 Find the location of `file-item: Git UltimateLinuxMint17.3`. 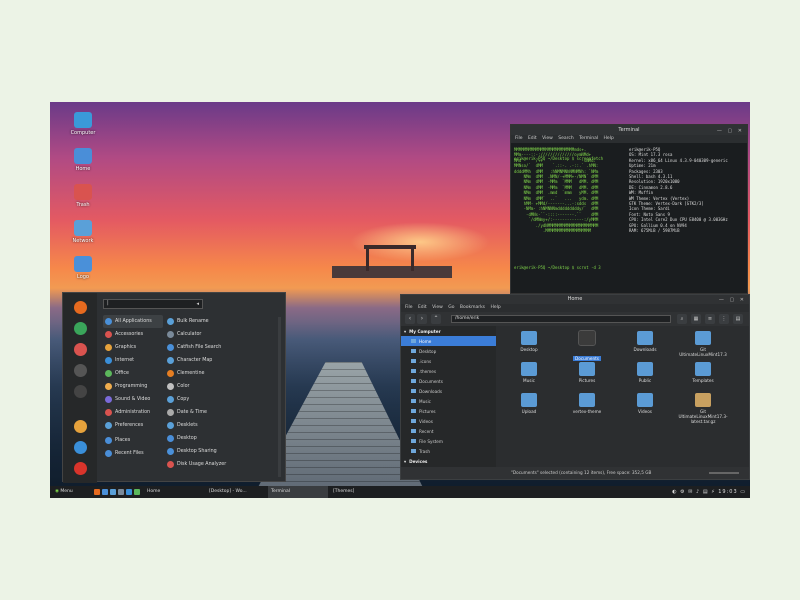

file-item: Git UltimateLinuxMint17.3 is located at coordinates (703, 344).